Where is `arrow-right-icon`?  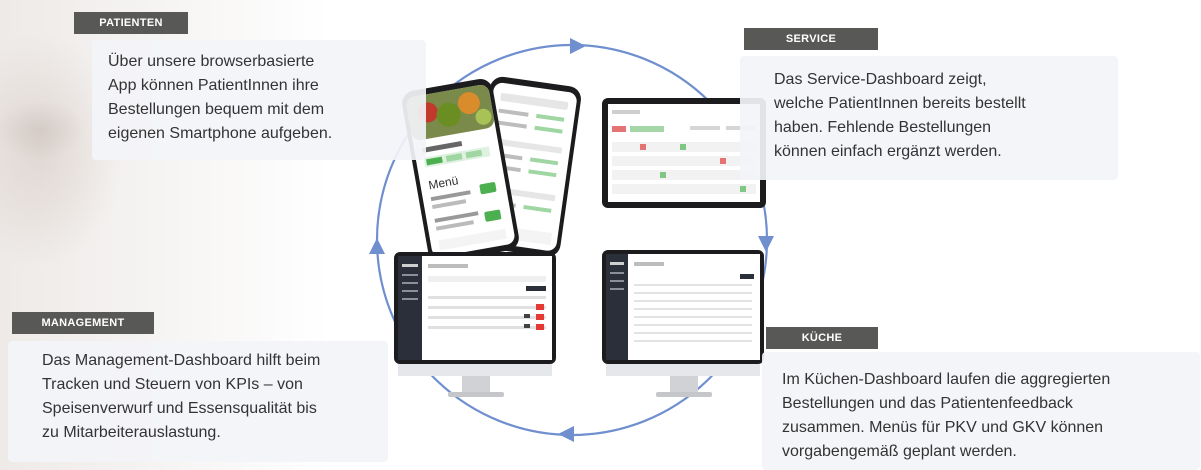
arrow-right-icon is located at coordinates (766, 244).